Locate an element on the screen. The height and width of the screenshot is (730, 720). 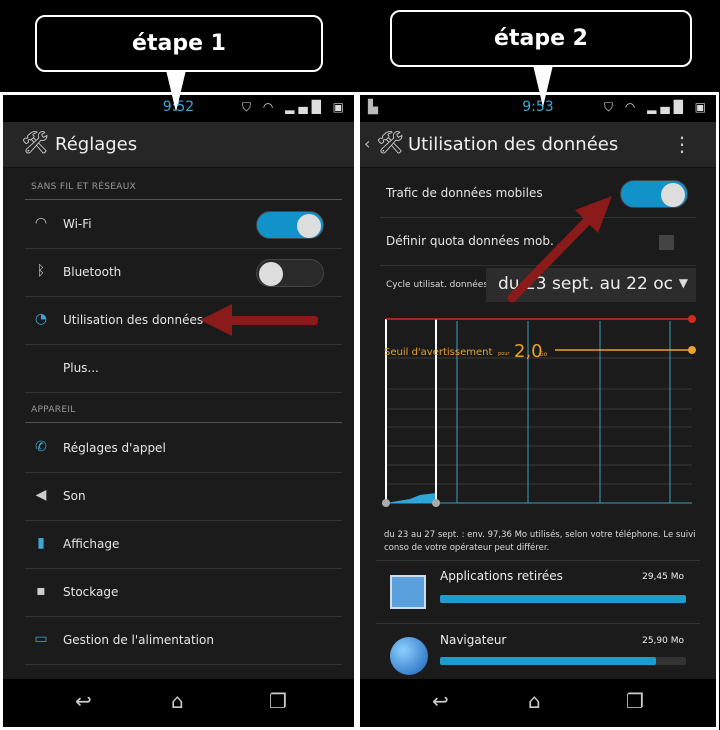
annotation-arrows is located at coordinates (406, 266).